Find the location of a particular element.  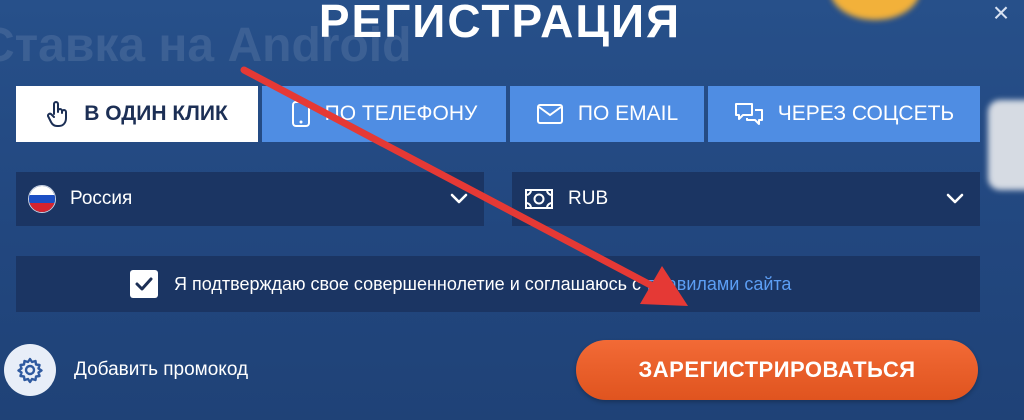

tab-one-click: В ОДИН КЛИК is located at coordinates (137, 114).